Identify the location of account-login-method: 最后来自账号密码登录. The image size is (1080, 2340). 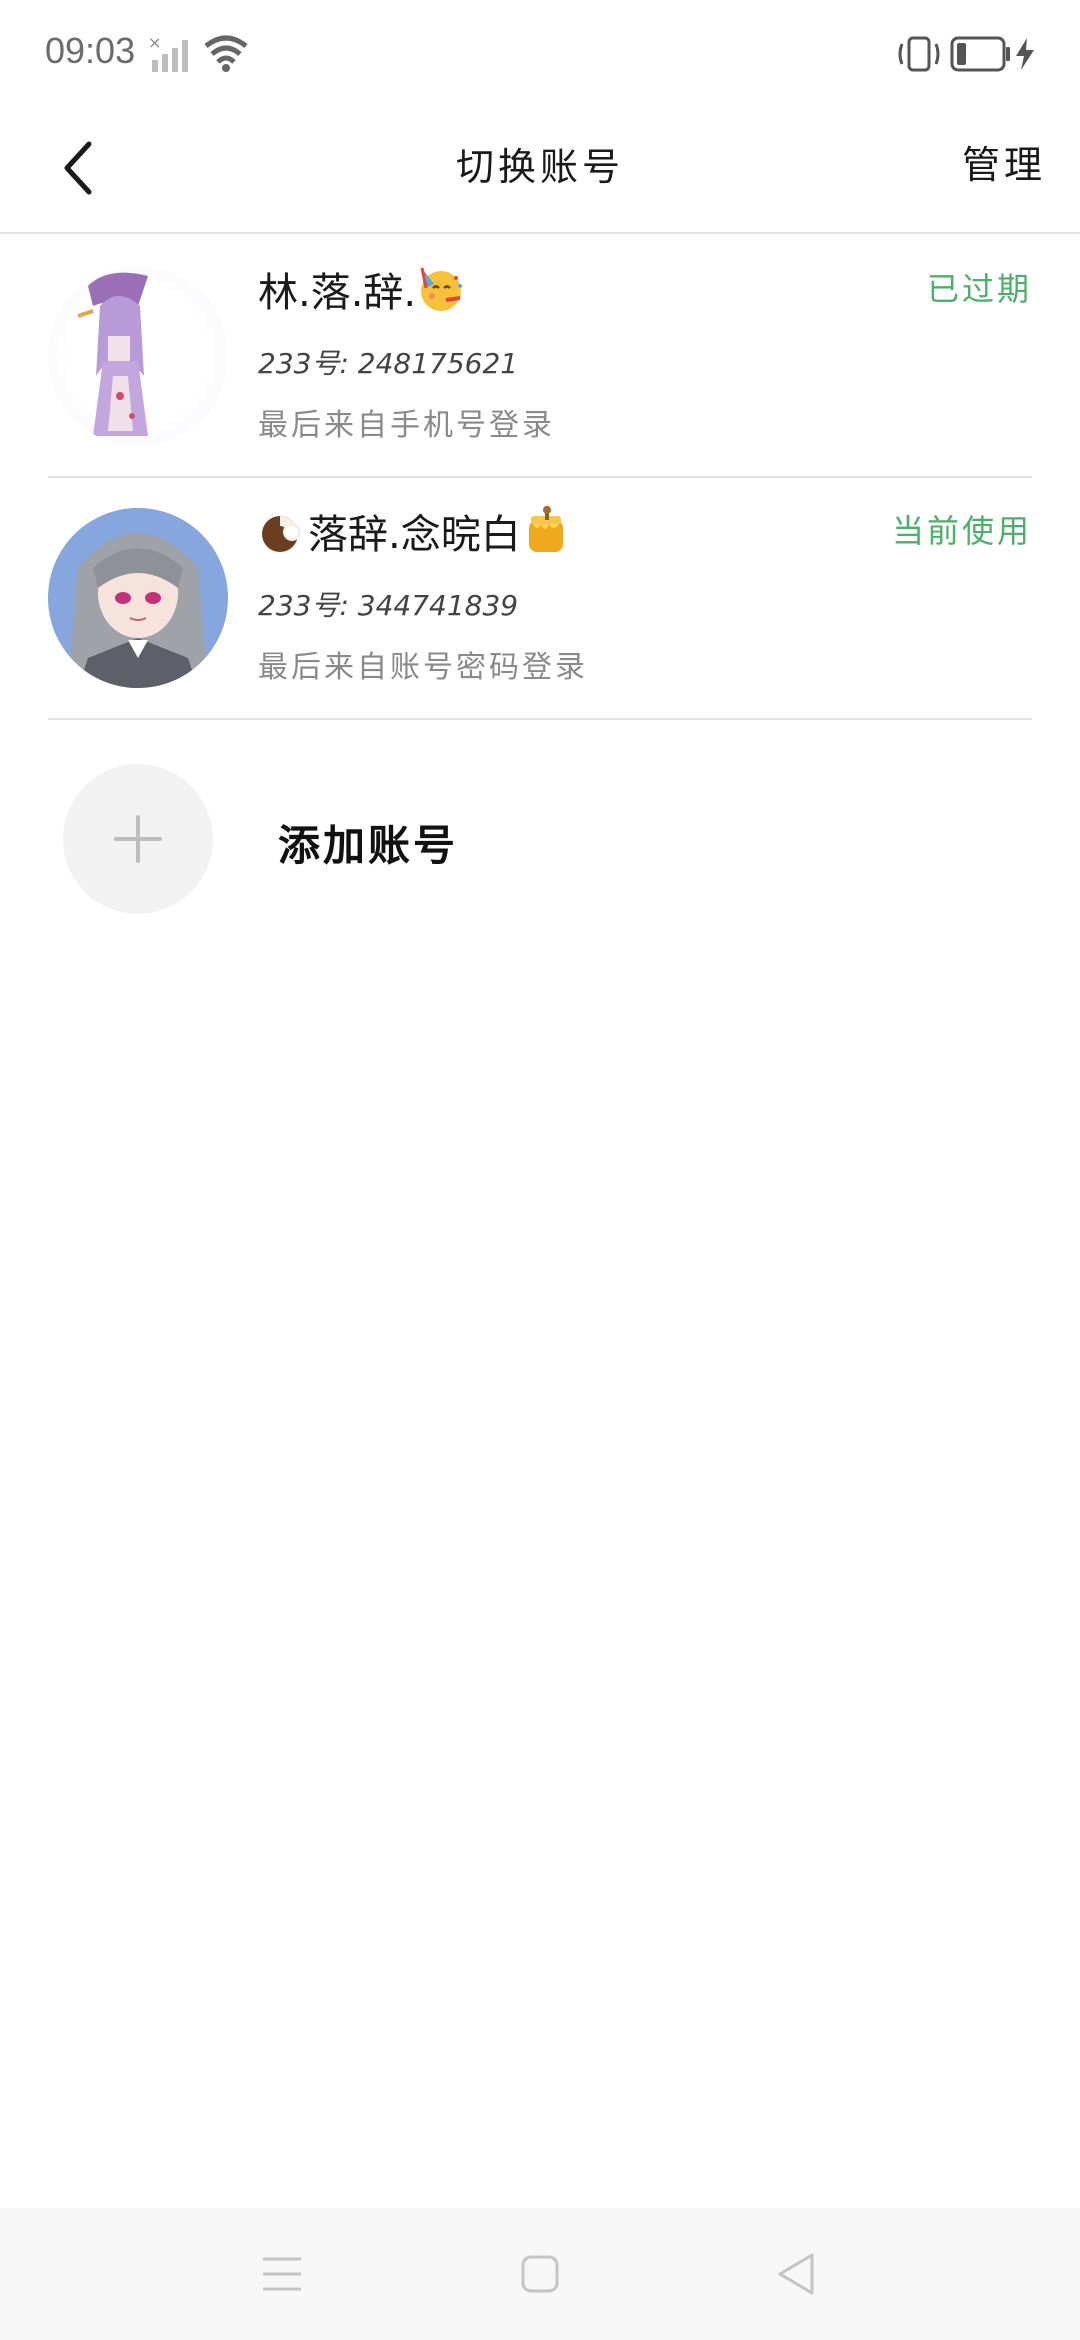
(423, 667).